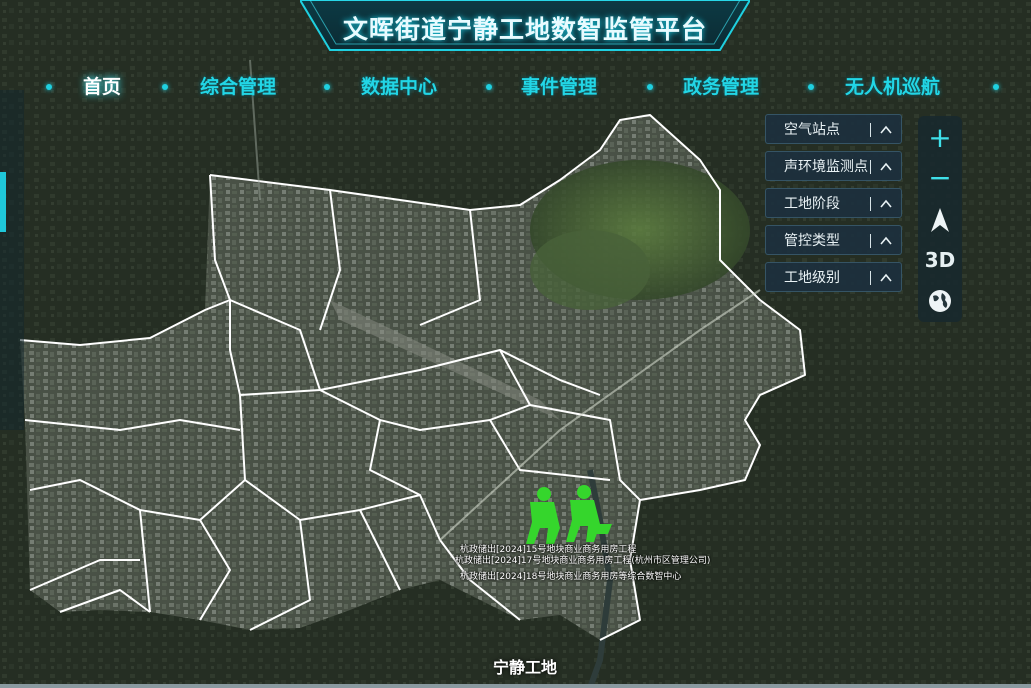 This screenshot has width=1031, height=688. I want to click on nav-item-home: 首页, so click(102, 87).